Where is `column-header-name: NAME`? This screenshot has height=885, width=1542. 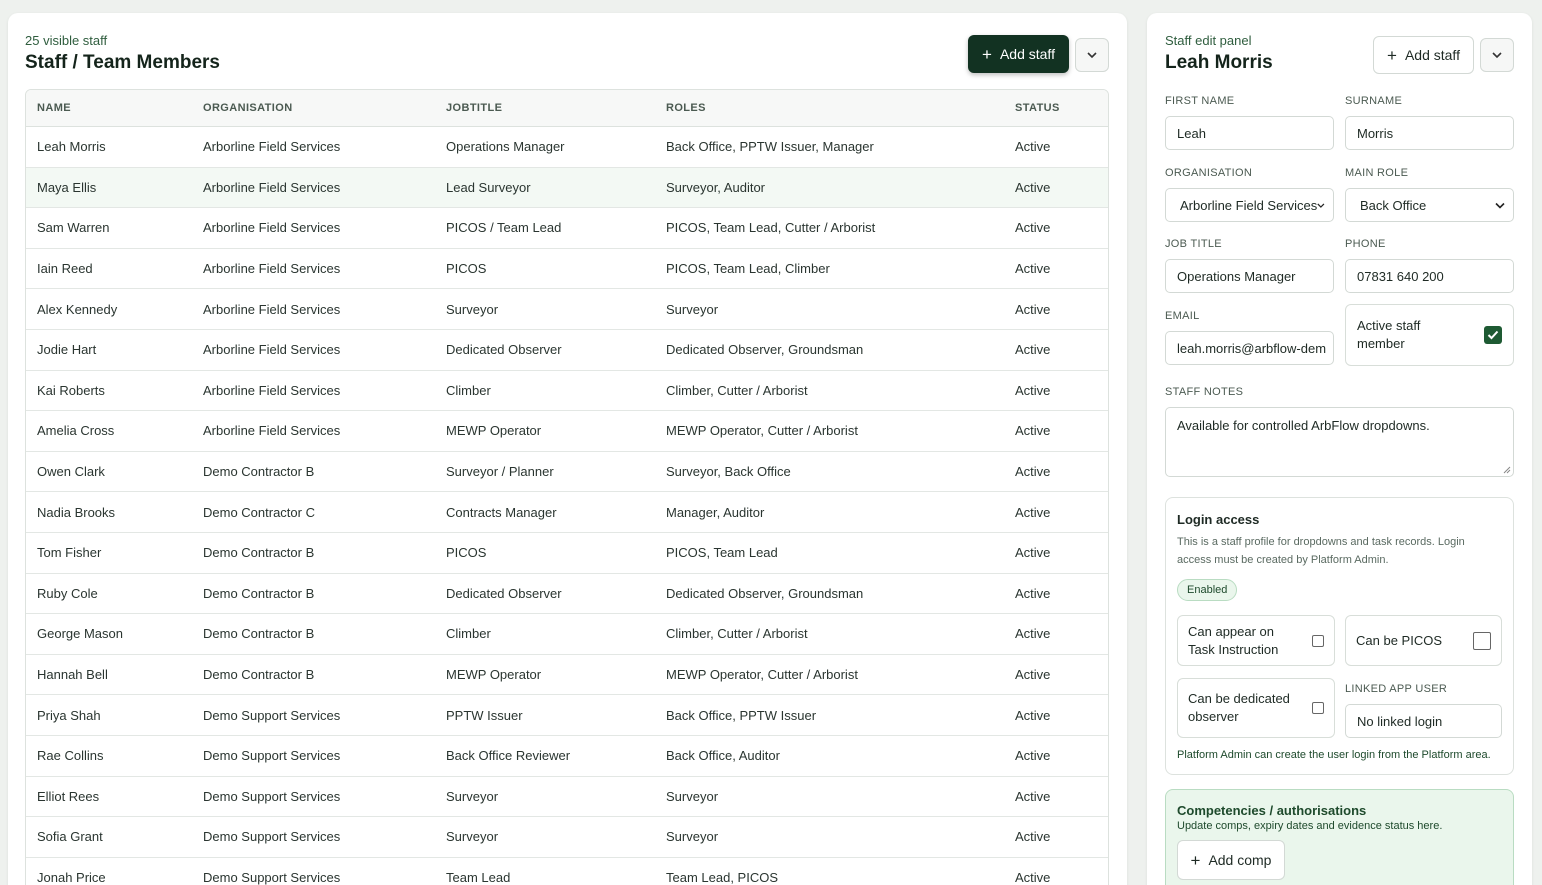 column-header-name: NAME is located at coordinates (54, 108).